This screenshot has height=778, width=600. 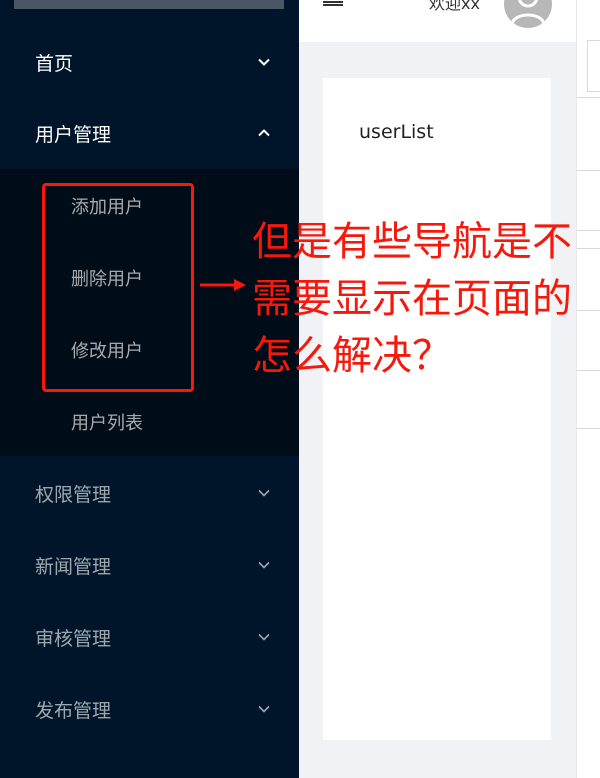 What do you see at coordinates (396, 132) in the screenshot?
I see `content-text: userList` at bounding box center [396, 132].